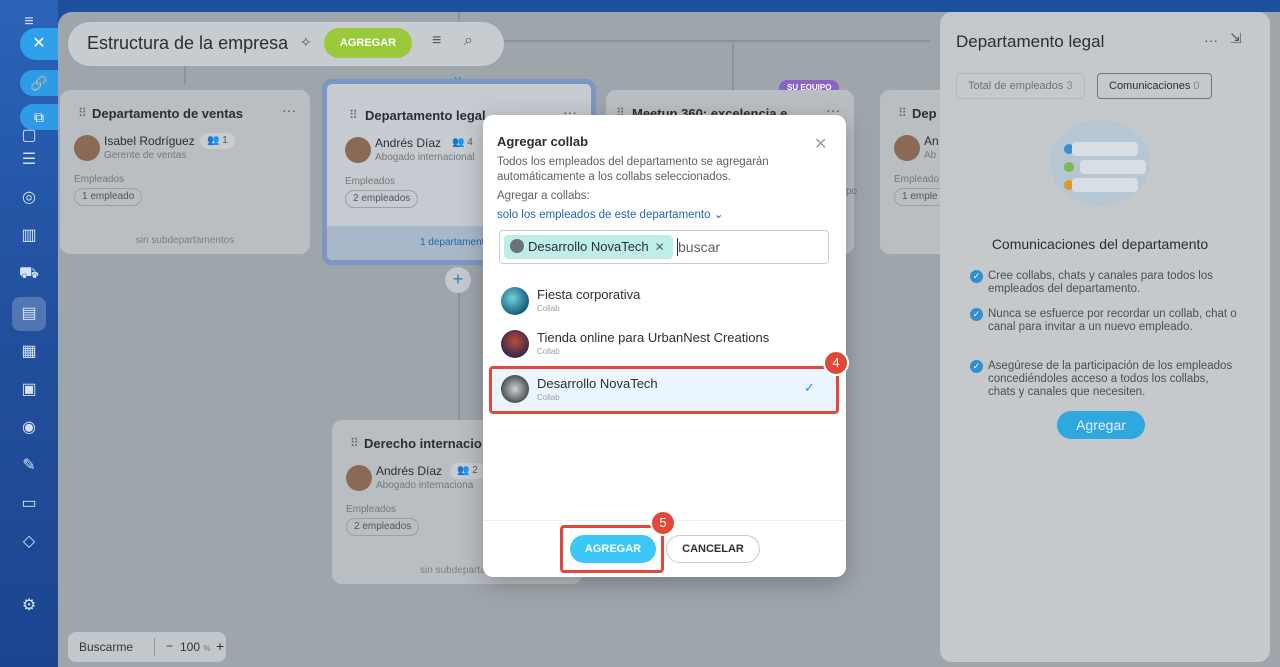  Describe the element at coordinates (820, 144) in the screenshot. I see `close-icon: ✕` at that location.